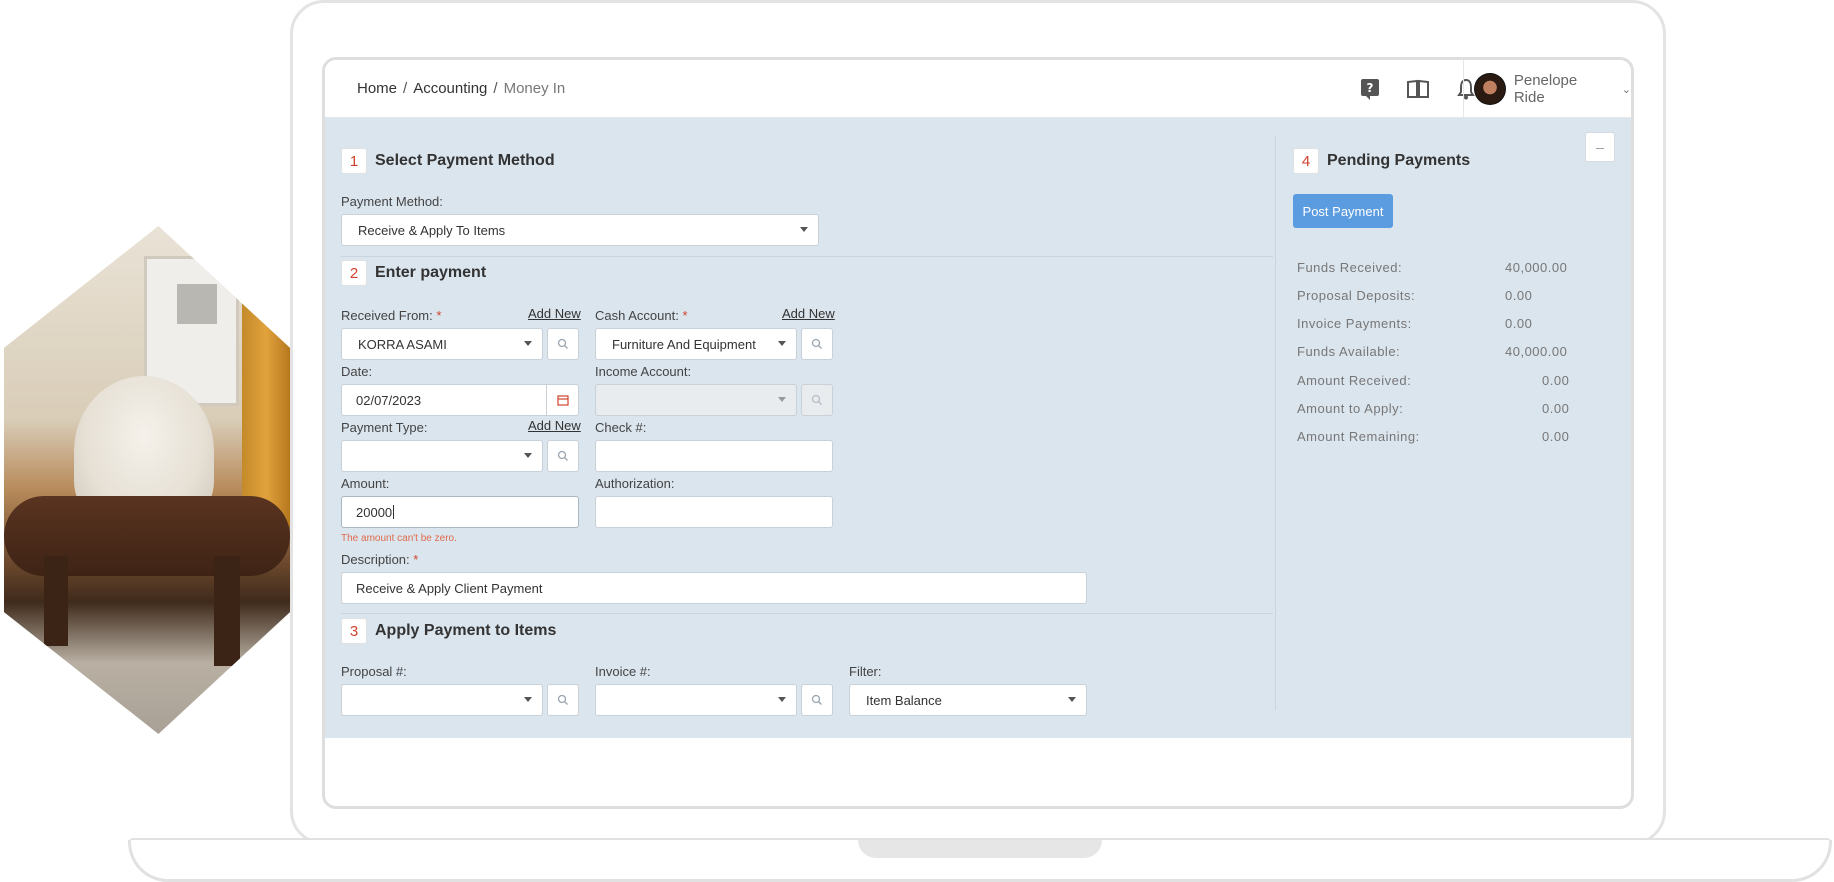 The width and height of the screenshot is (1834, 882). Describe the element at coordinates (1432, 354) in the screenshot. I see `funds-available-row: Funds Available: 40,000.00` at that location.